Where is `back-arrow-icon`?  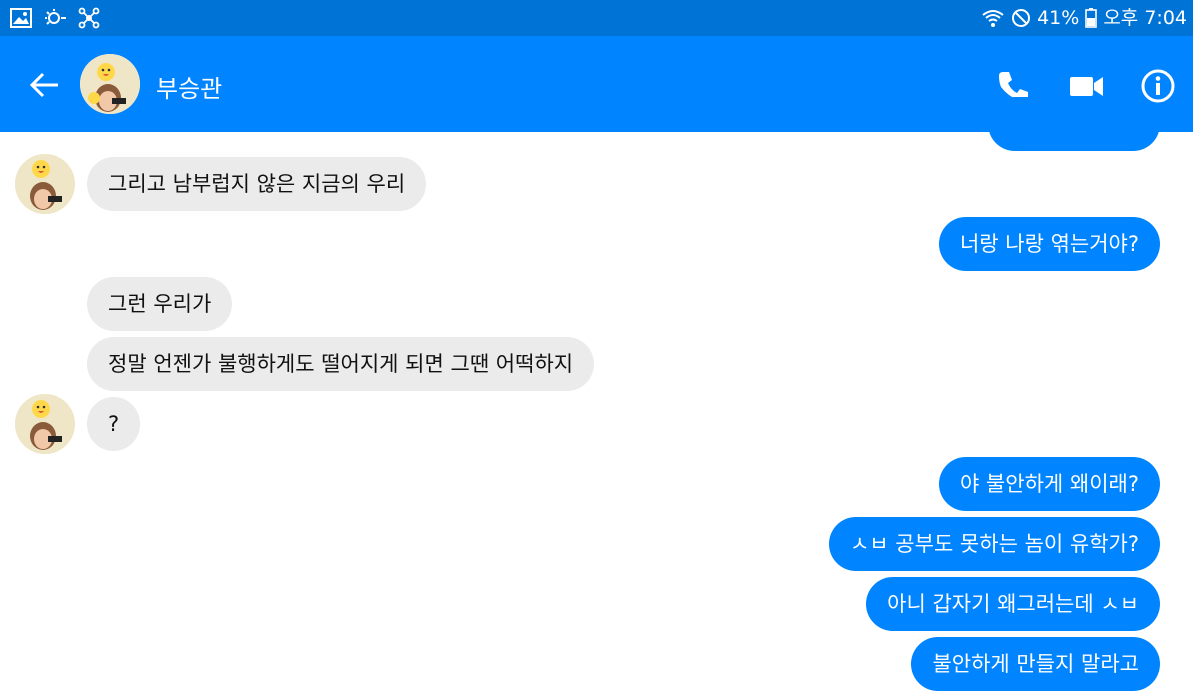
back-arrow-icon is located at coordinates (45, 85).